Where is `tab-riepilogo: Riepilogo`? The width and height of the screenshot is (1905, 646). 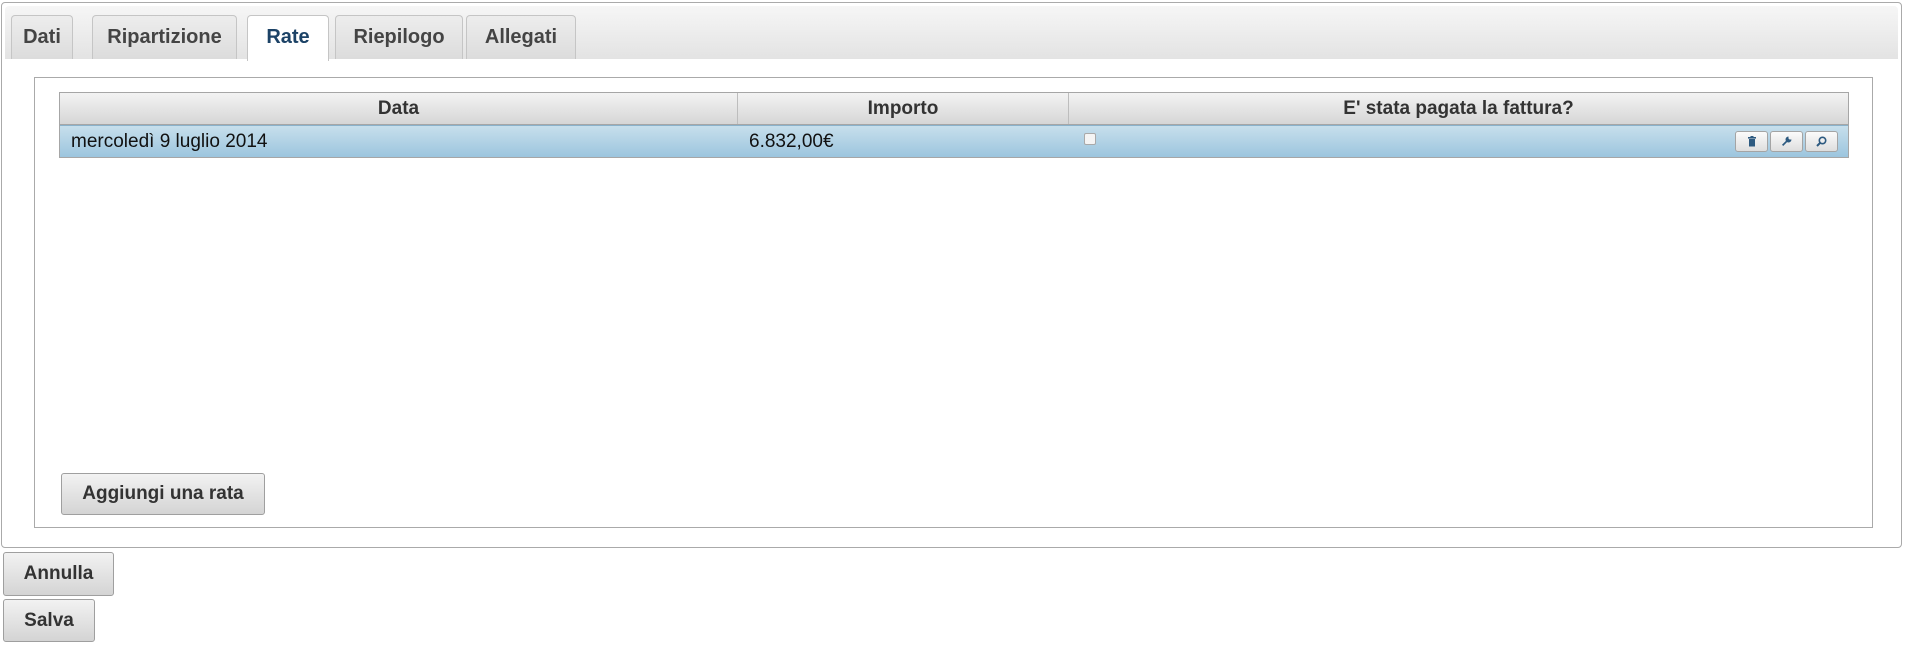
tab-riepilogo: Riepilogo is located at coordinates (399, 37).